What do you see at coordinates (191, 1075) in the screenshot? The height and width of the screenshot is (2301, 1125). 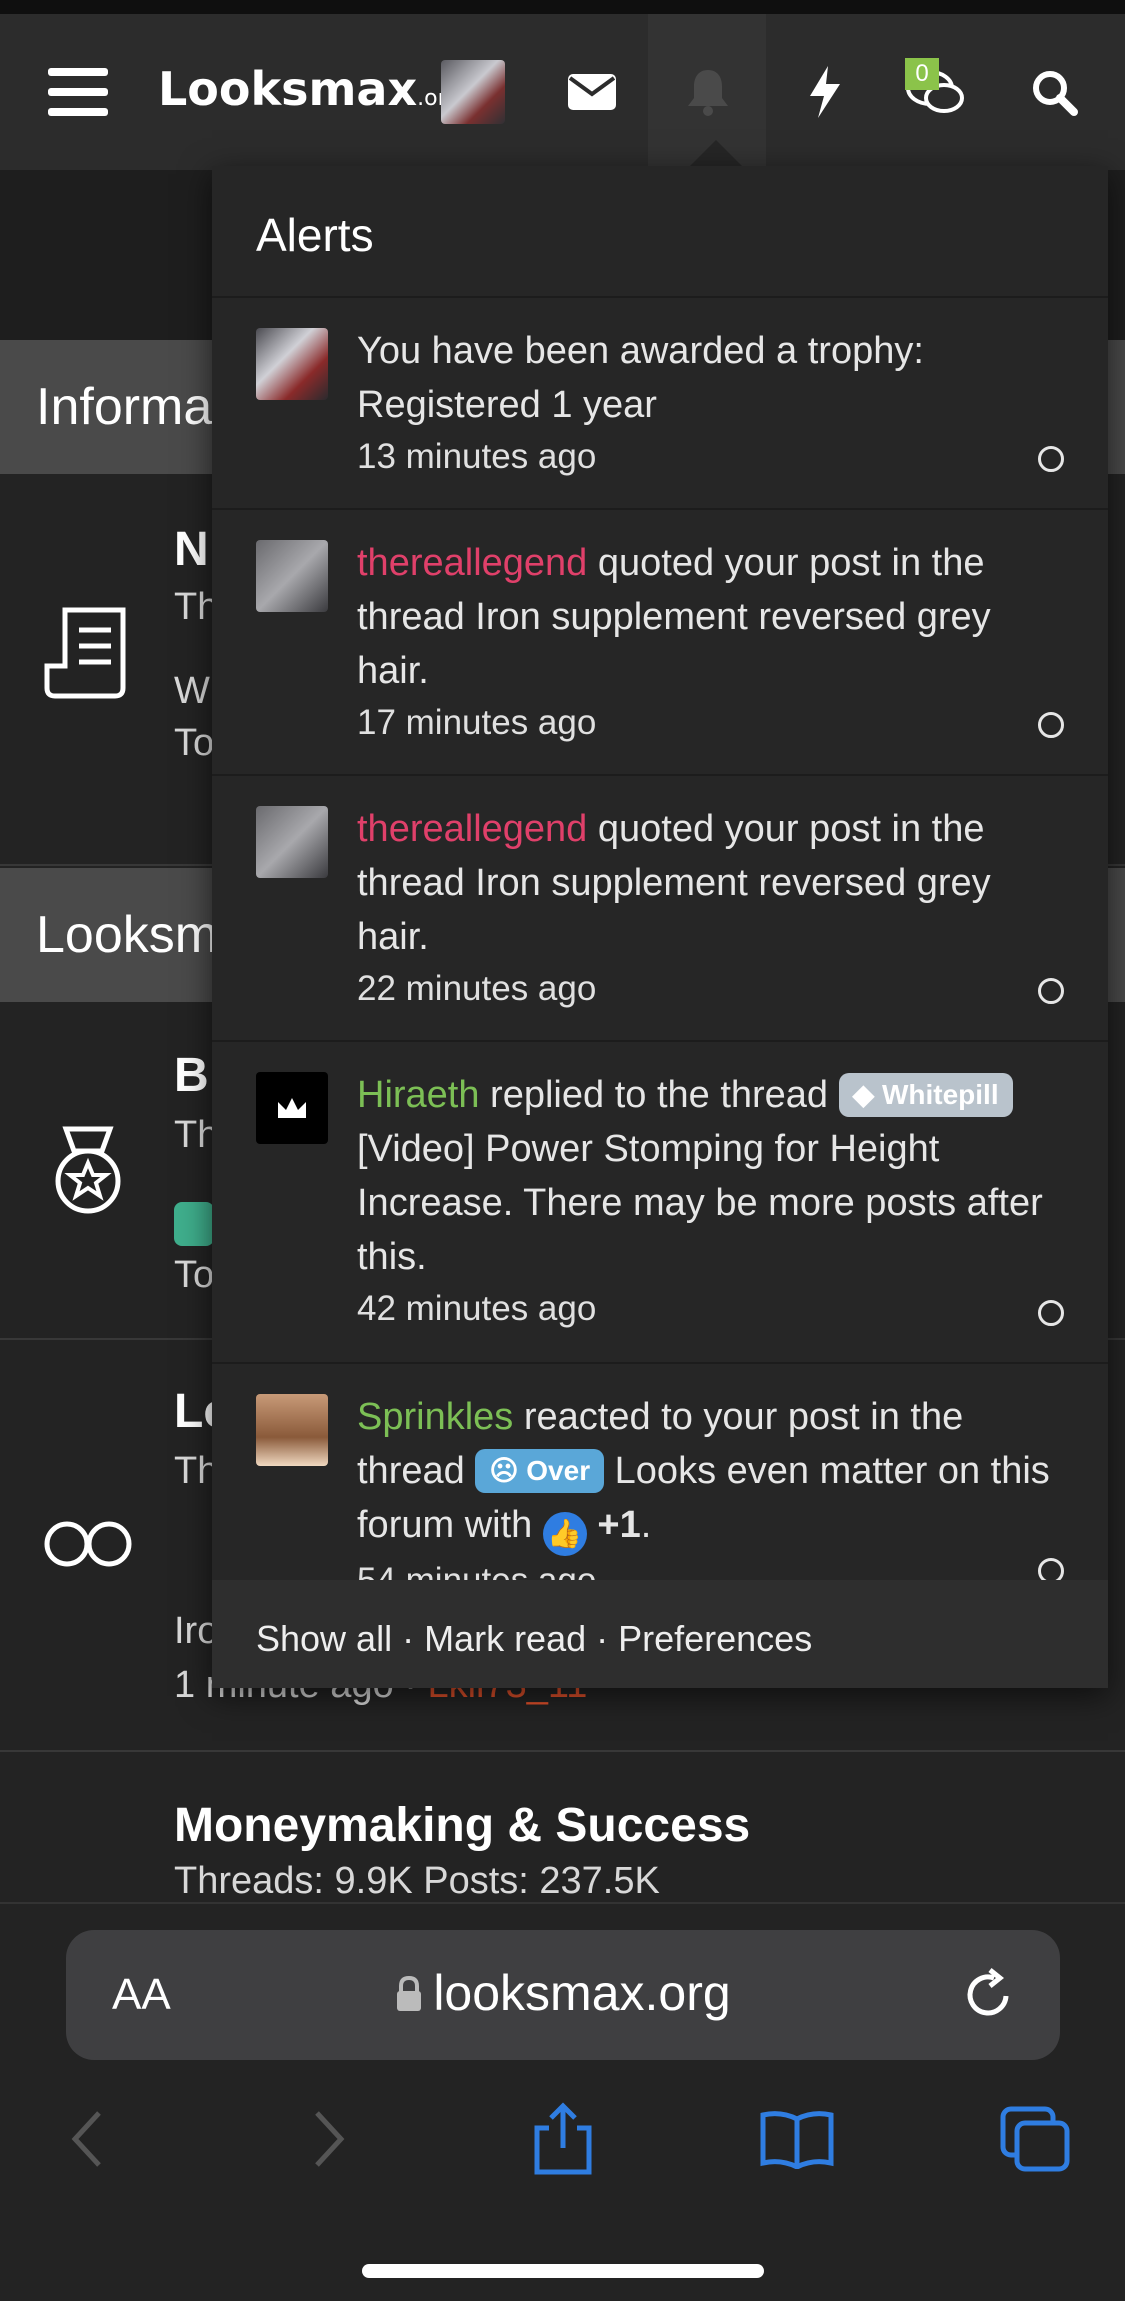 I see `forum-title: B` at bounding box center [191, 1075].